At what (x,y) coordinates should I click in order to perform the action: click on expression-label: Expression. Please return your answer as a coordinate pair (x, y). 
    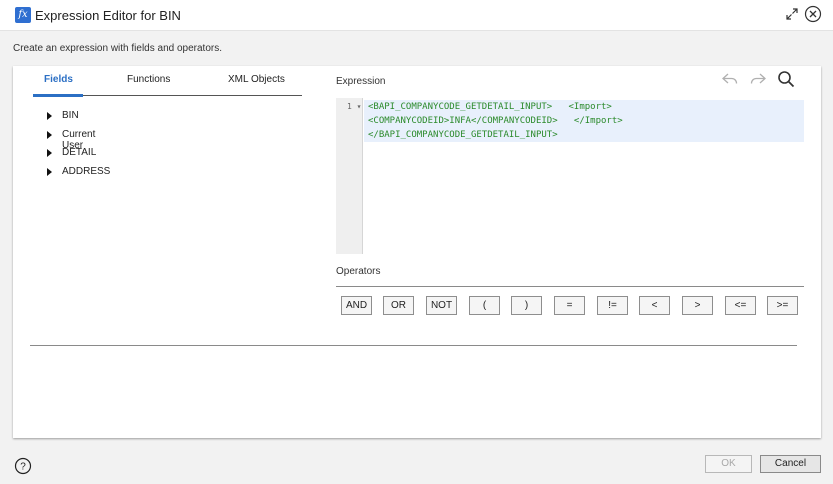
    Looking at the image, I should click on (361, 81).